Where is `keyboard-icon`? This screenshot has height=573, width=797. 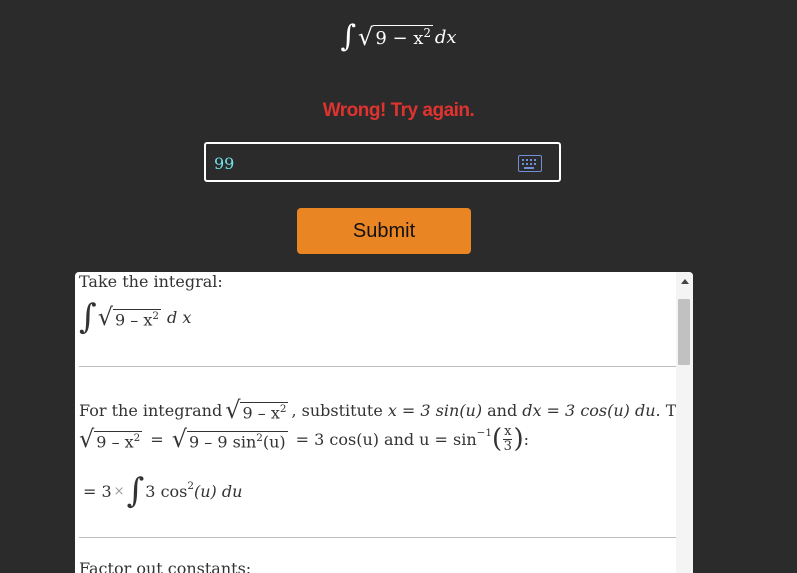 keyboard-icon is located at coordinates (530, 163).